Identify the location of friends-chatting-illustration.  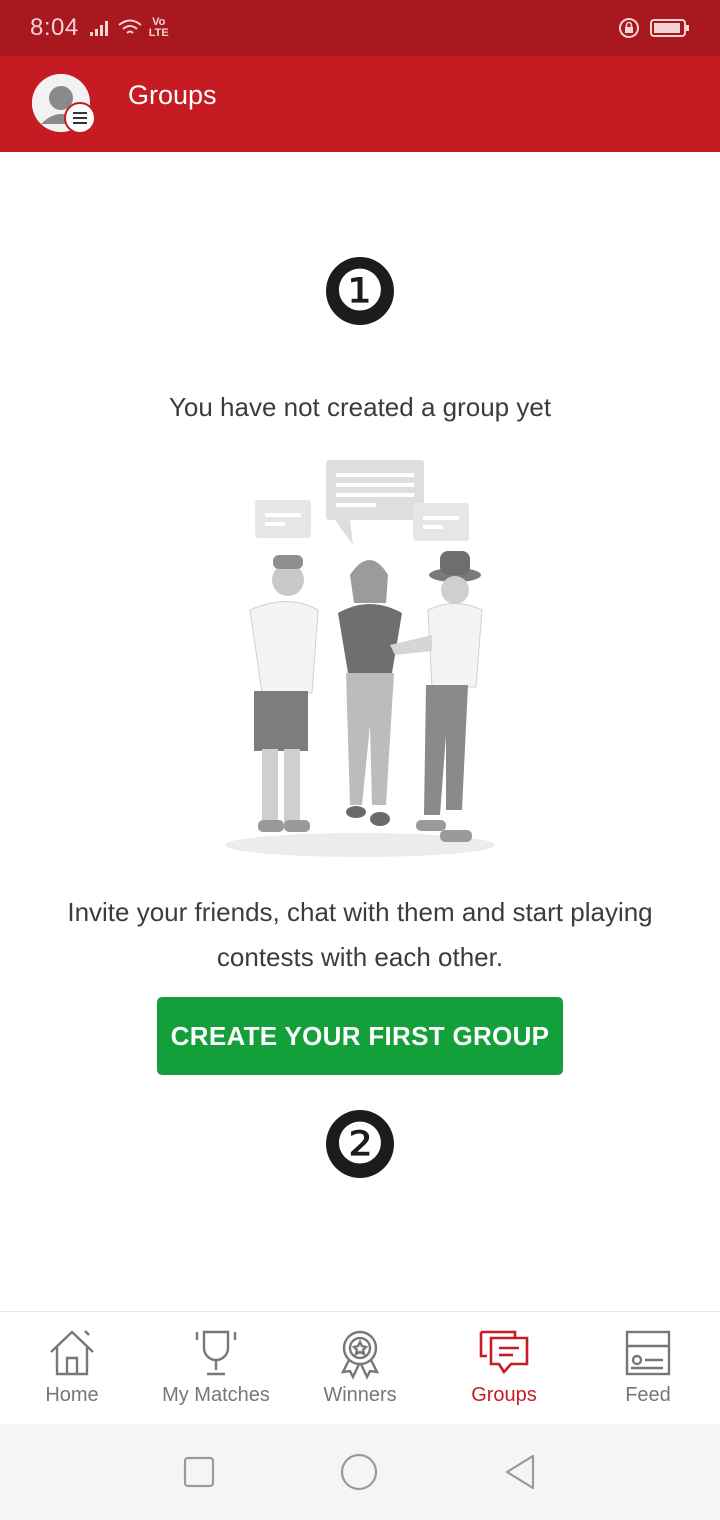
(360, 658).